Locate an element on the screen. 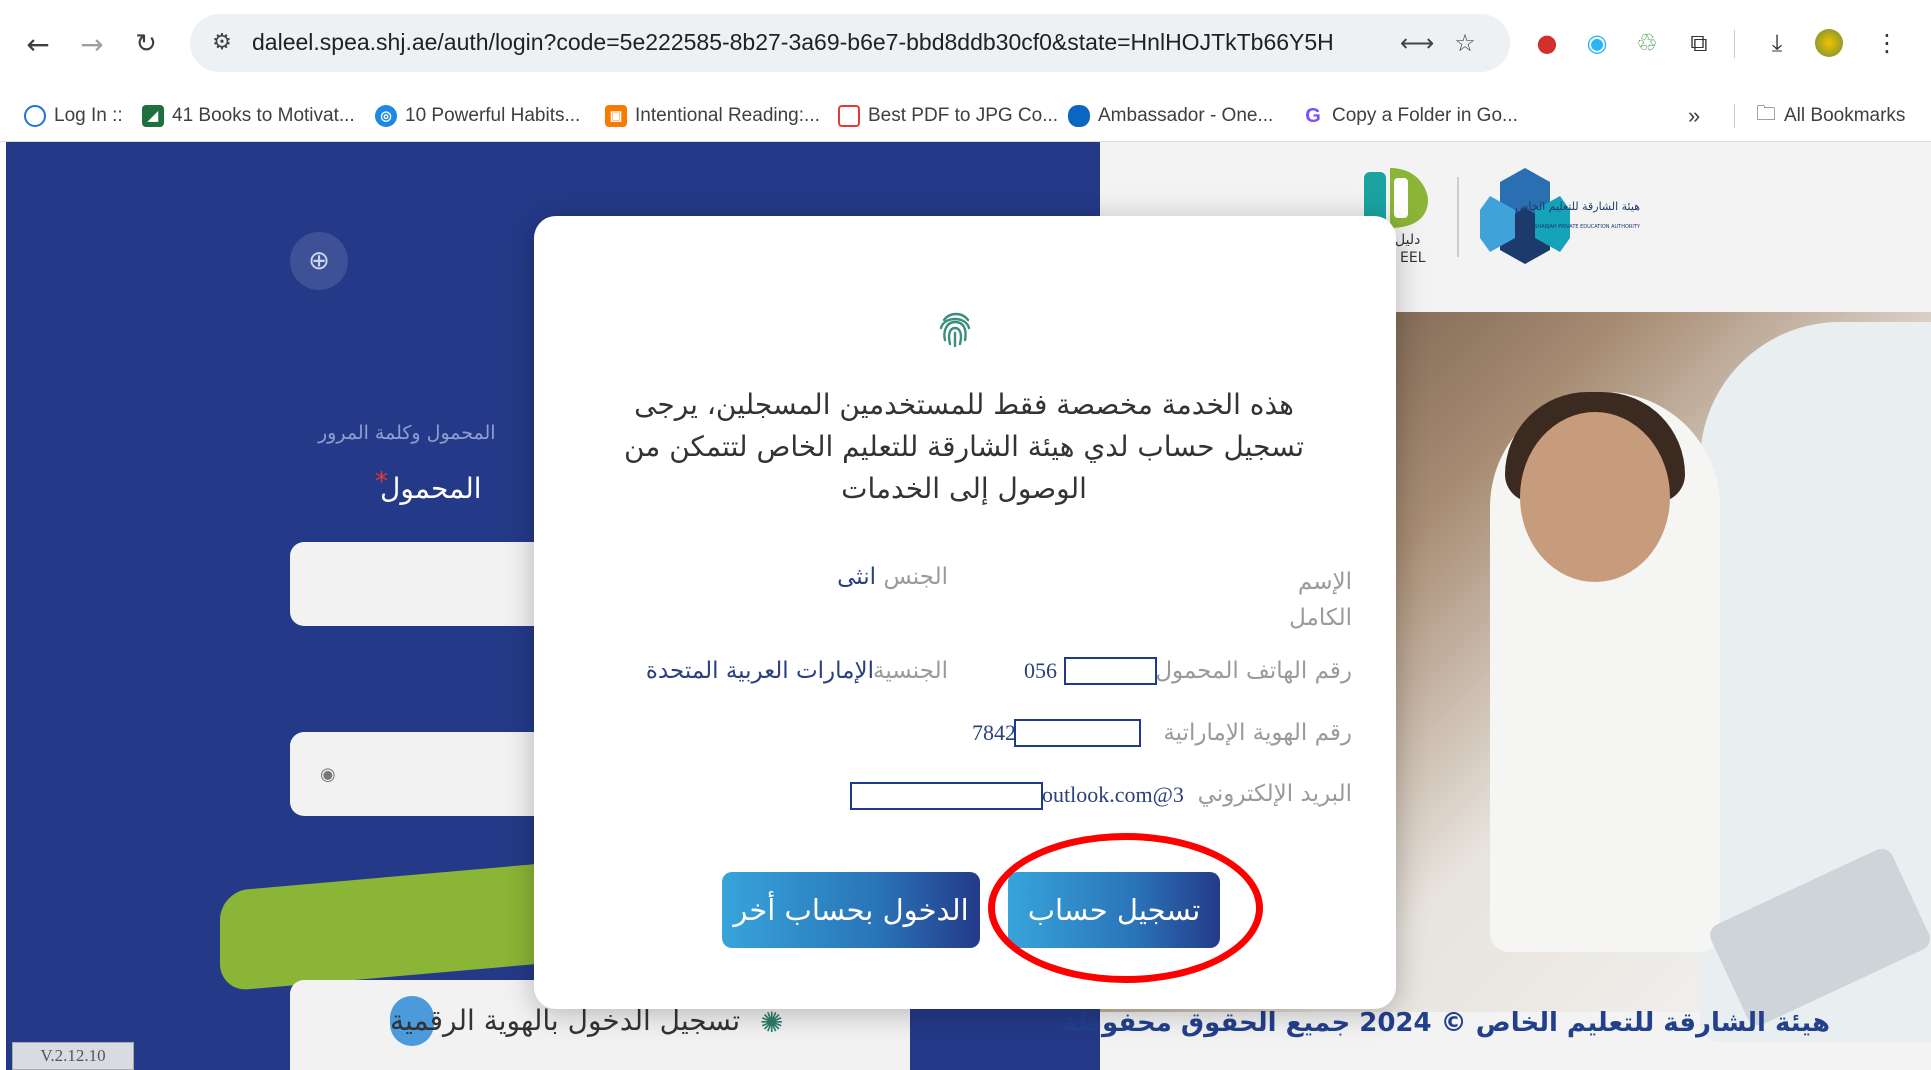  emirates-id-label: رقم الهوية الإماراتية is located at coordinates (1257, 733).